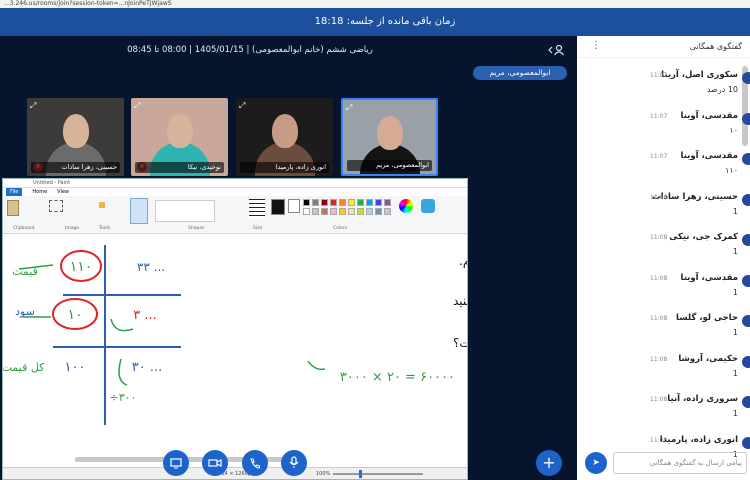 Image resolution: width=750 pixels, height=480 pixels. What do you see at coordinates (63, 192) in the screenshot?
I see `menu-view: View` at bounding box center [63, 192].